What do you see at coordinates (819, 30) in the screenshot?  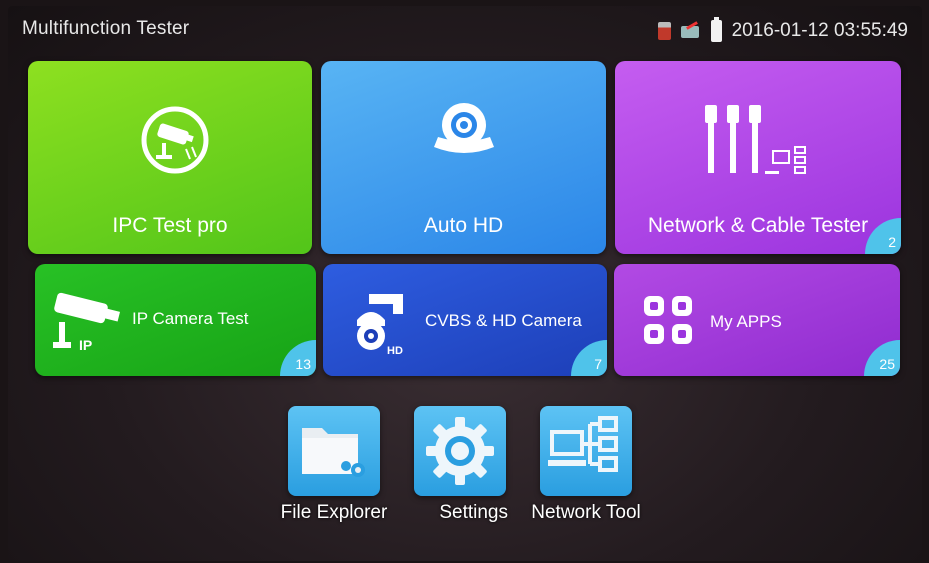 I see `datetime: 2016-01-12 03:55:49` at bounding box center [819, 30].